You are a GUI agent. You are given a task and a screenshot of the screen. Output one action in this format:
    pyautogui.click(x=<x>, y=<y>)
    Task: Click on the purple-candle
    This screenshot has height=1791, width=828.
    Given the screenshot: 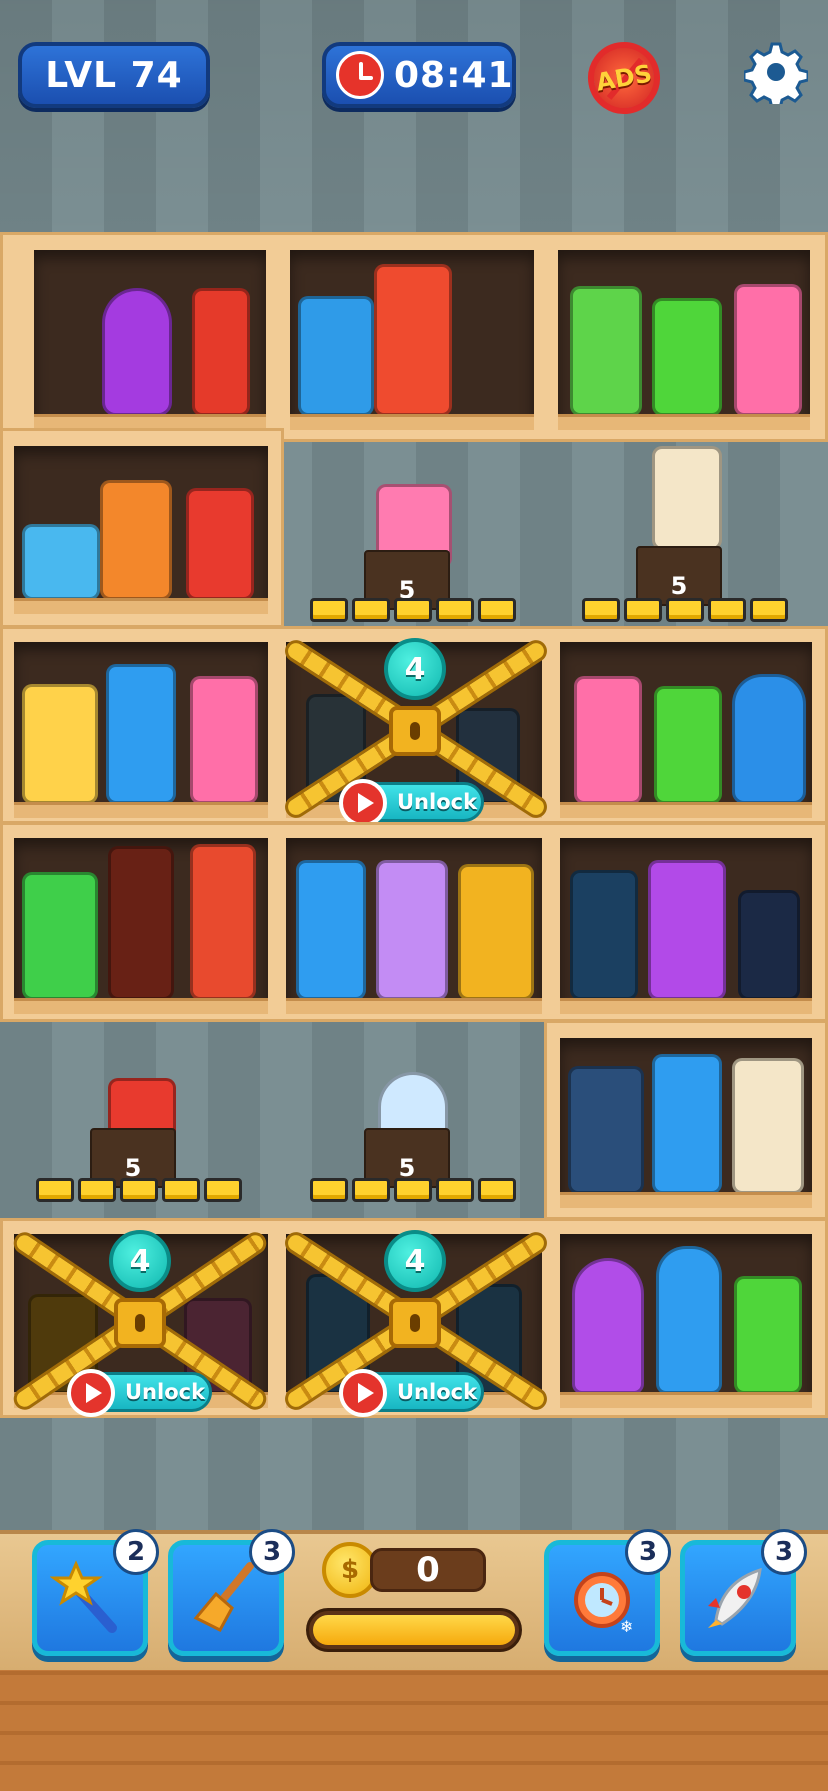 What is the action you would take?
    pyautogui.click(x=412, y=930)
    